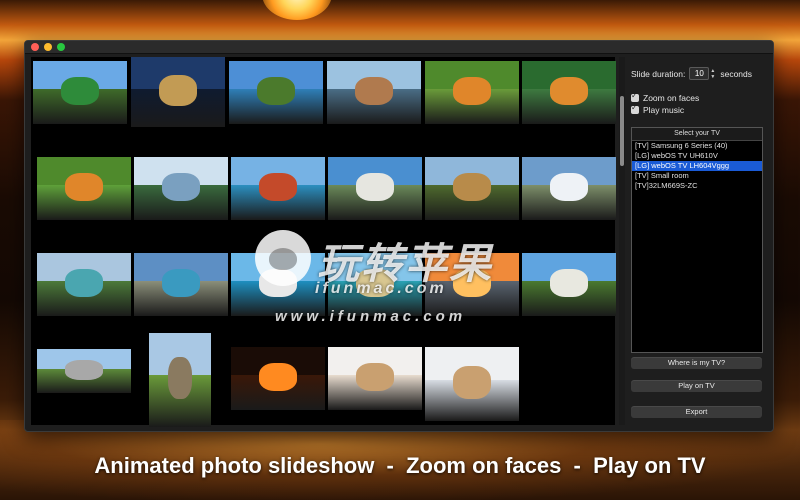 This screenshot has height=500, width=800. Describe the element at coordinates (472, 384) in the screenshot. I see `photo-thumbnail-woman-desk` at that location.